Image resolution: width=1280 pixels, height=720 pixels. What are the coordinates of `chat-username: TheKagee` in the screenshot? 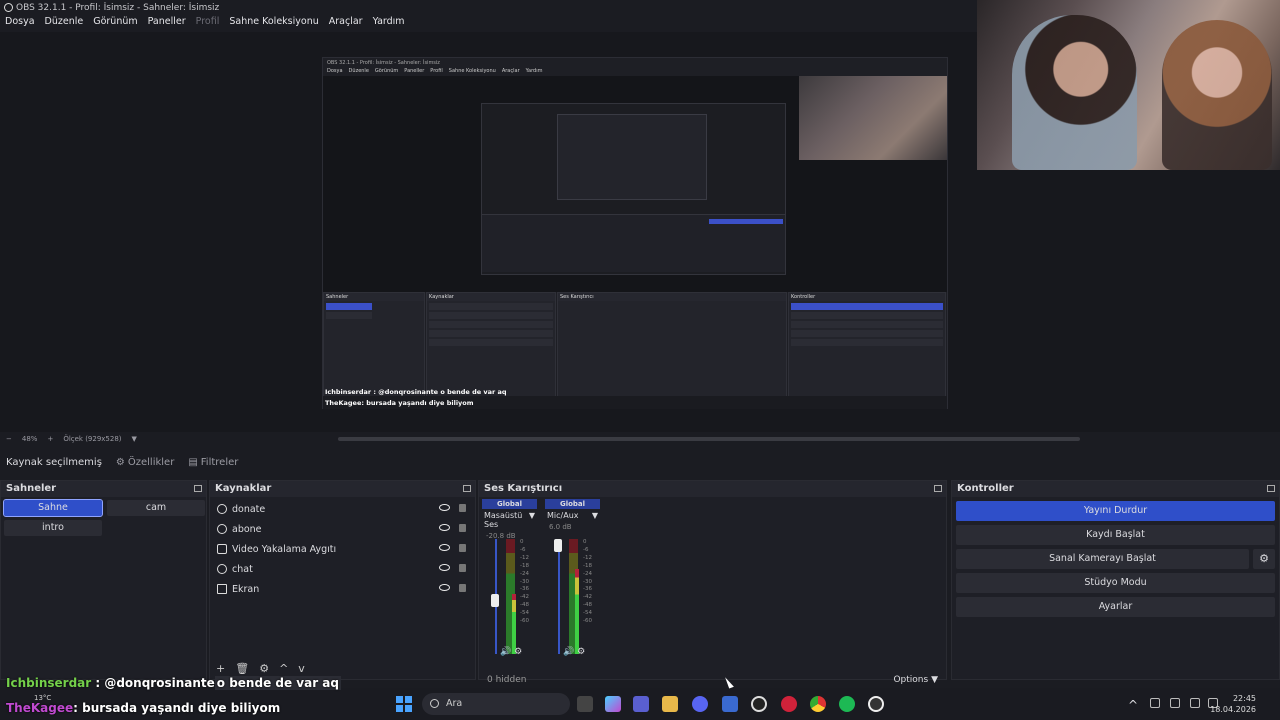 It's located at (40, 708).